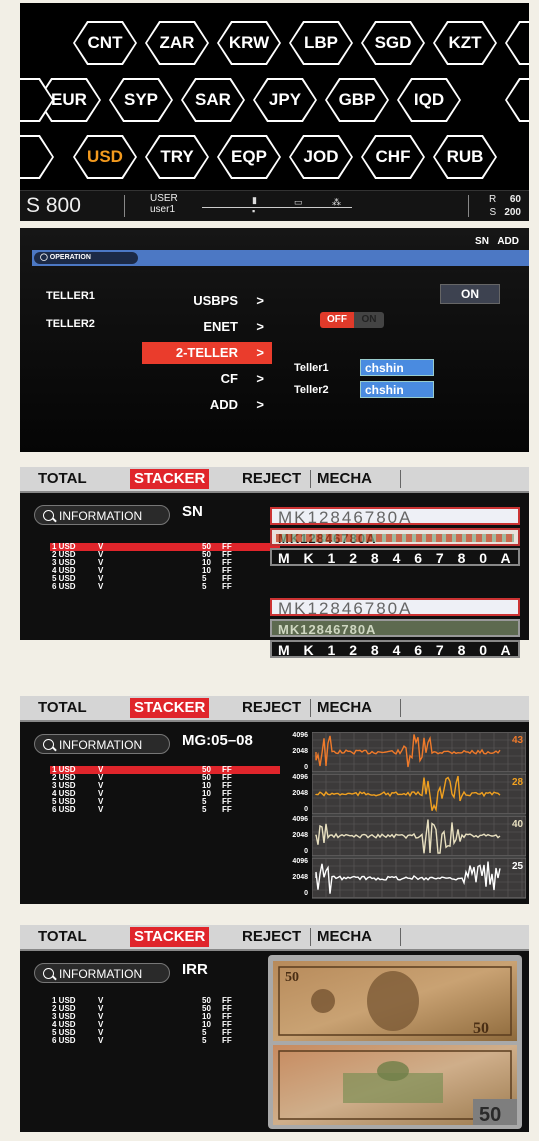  What do you see at coordinates (177, 157) in the screenshot?
I see `currency-try: TRY` at bounding box center [177, 157].